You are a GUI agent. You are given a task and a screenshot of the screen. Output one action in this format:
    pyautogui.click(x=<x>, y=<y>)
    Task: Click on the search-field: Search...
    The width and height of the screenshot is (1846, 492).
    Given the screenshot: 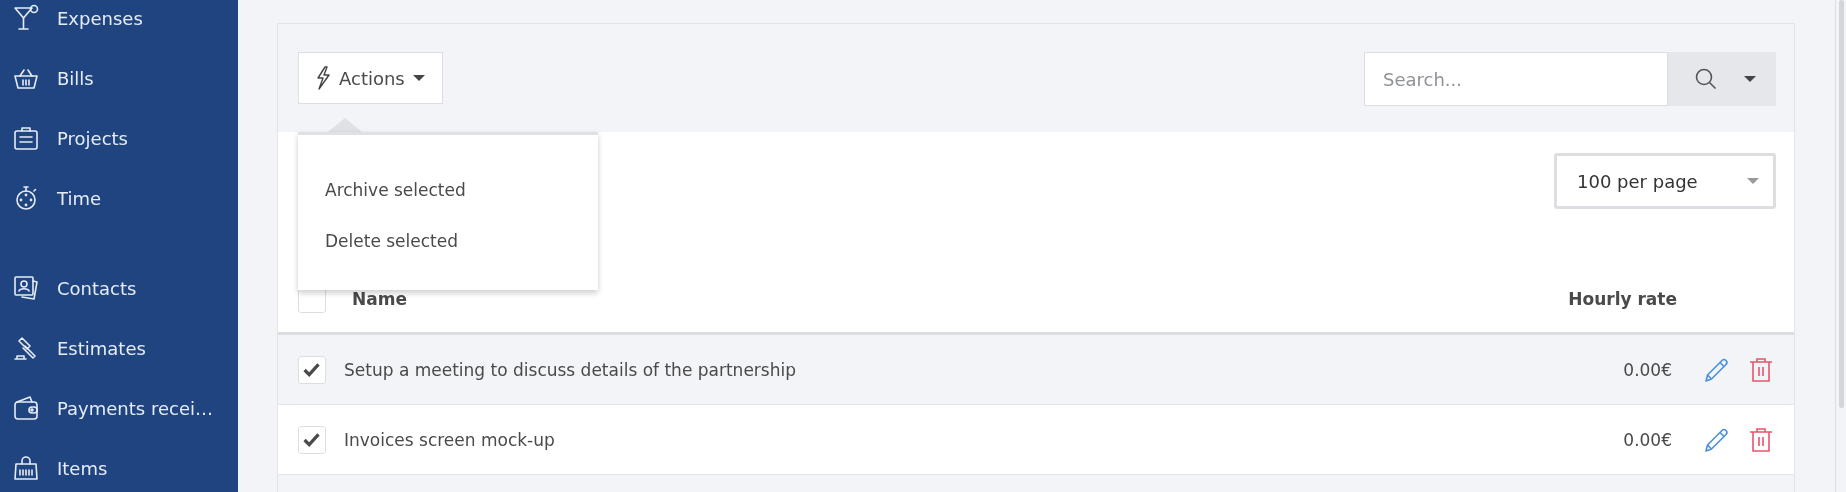 What is the action you would take?
    pyautogui.click(x=1516, y=79)
    